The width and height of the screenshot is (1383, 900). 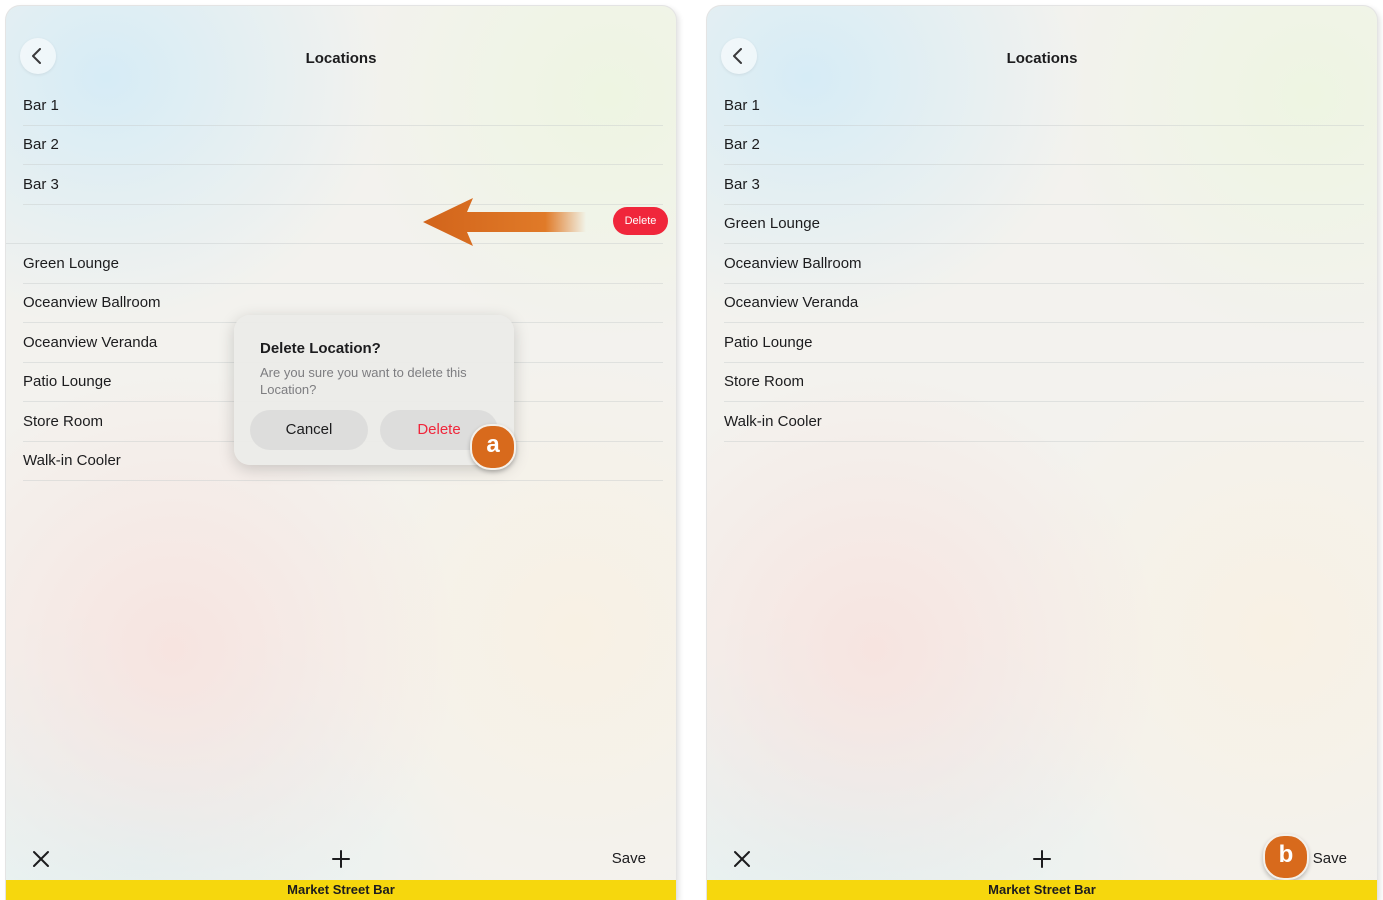 What do you see at coordinates (1044, 343) in the screenshot?
I see `list-item: Patio Lounge` at bounding box center [1044, 343].